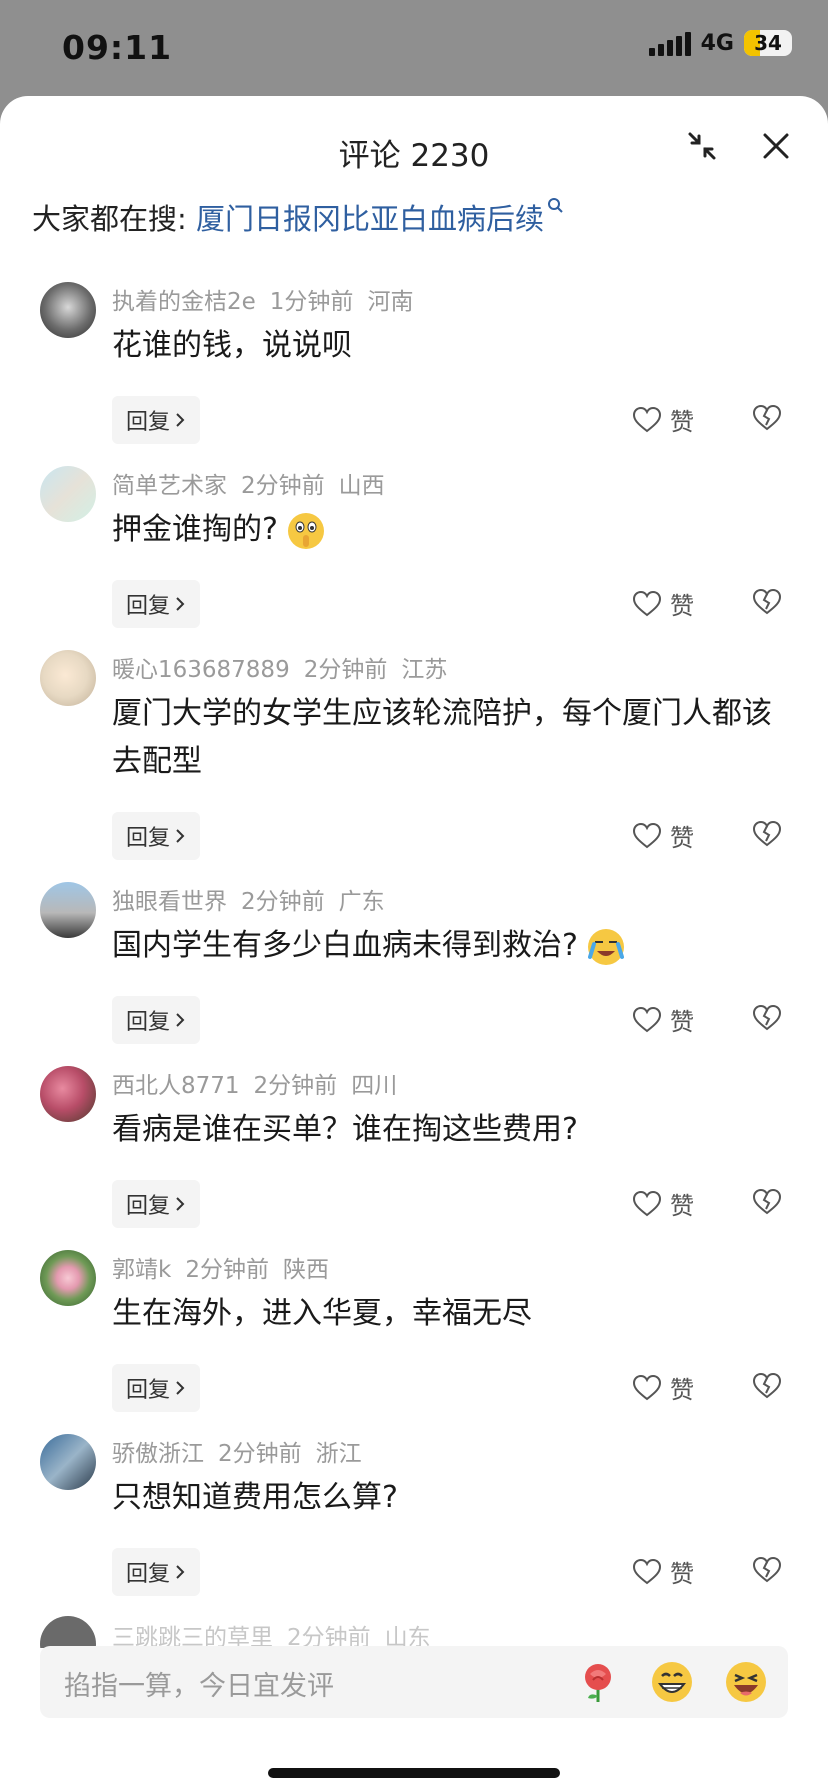 The image size is (828, 1792). Describe the element at coordinates (184, 302) in the screenshot. I see `comment-username: 执着的金桔2e` at that location.